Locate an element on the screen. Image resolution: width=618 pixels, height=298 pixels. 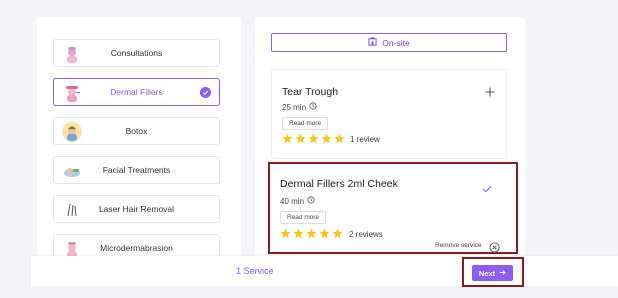
laser-hair-removal-icon is located at coordinates (72, 210).